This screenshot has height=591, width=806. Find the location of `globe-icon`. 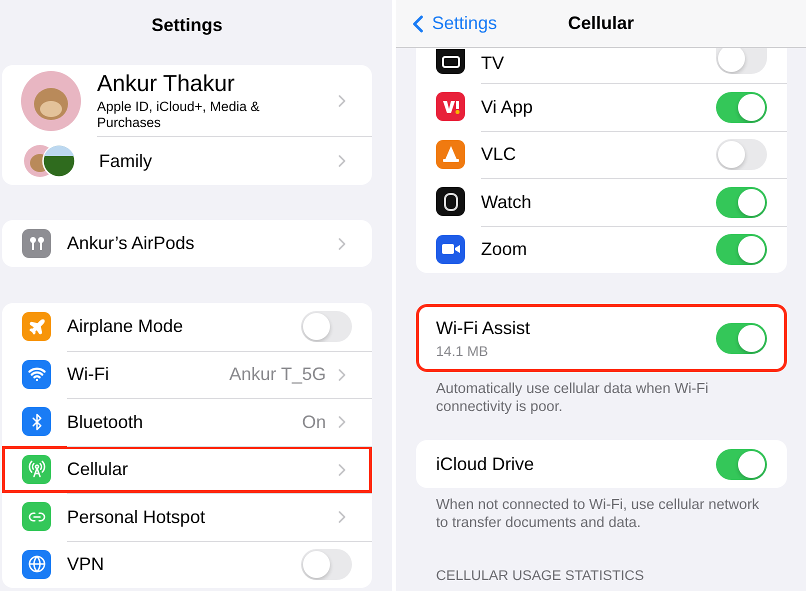

globe-icon is located at coordinates (36, 564).